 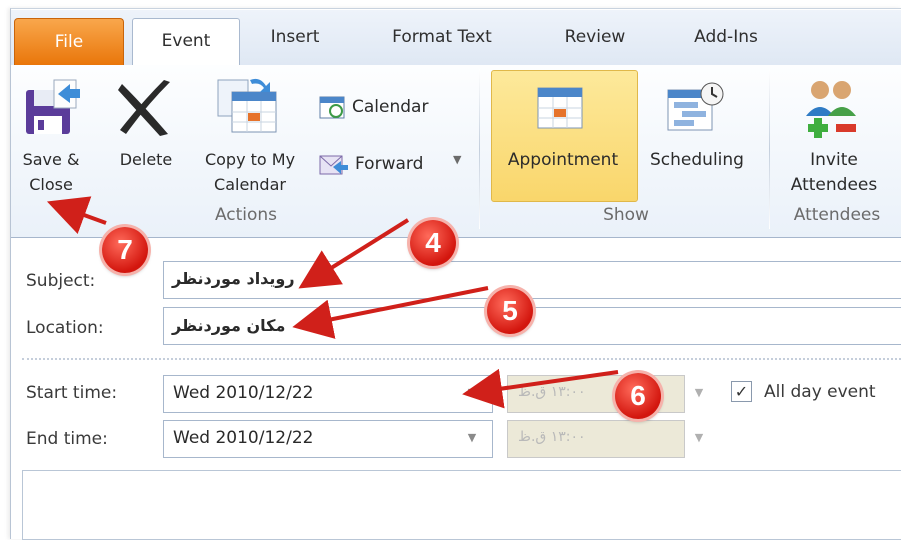 I want to click on callout-5: 5, so click(x=510, y=311).